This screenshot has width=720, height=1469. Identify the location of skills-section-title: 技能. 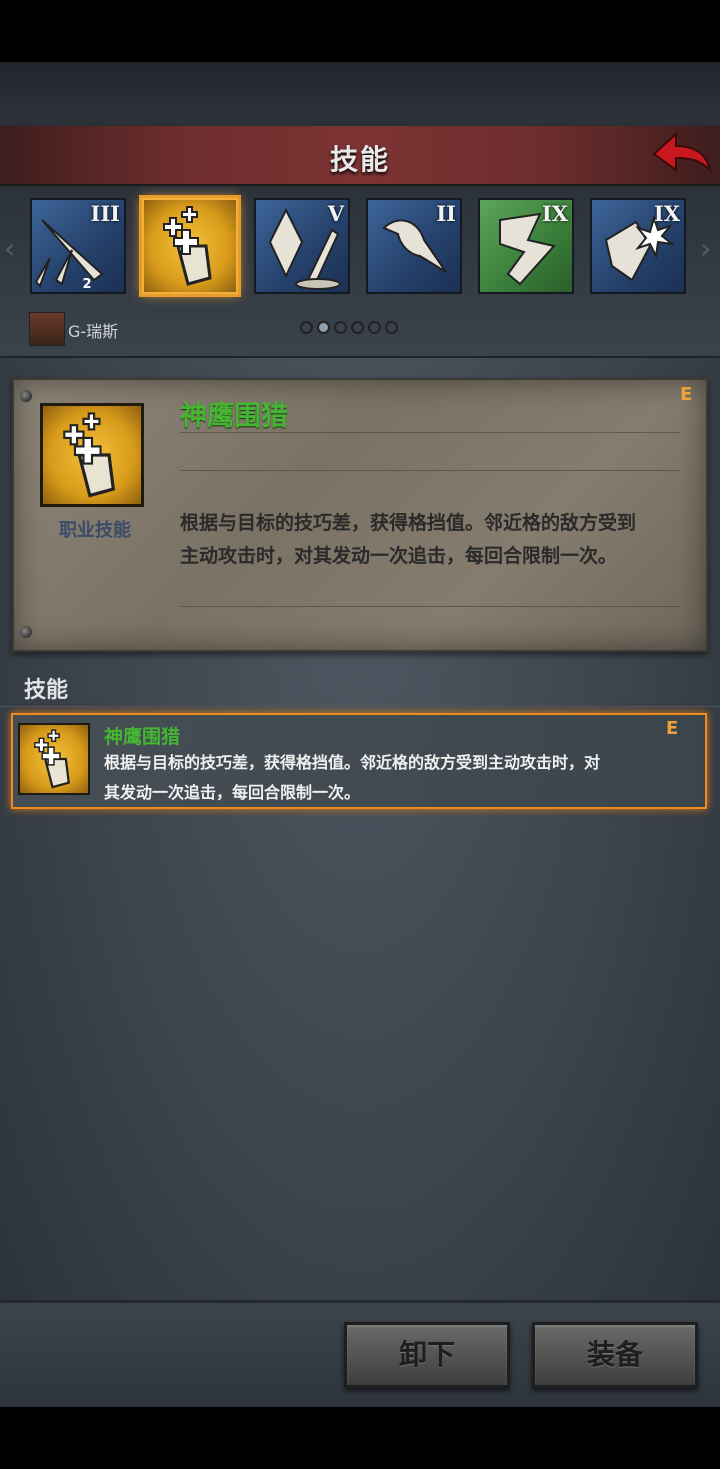
(46, 690).